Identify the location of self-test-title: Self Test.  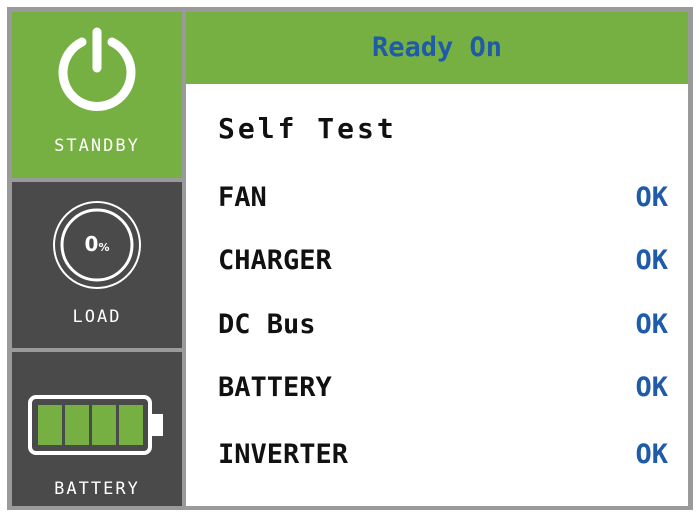
(307, 128).